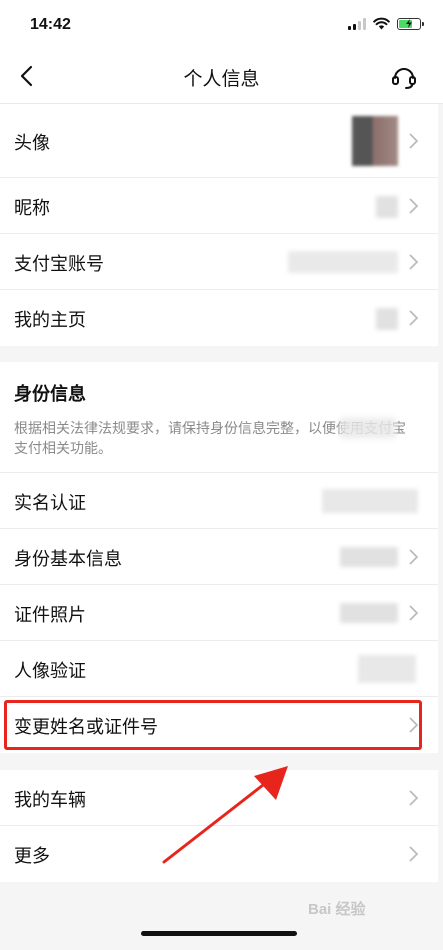 The width and height of the screenshot is (443, 950). Describe the element at coordinates (219, 933) in the screenshot. I see `home-indicator` at that location.